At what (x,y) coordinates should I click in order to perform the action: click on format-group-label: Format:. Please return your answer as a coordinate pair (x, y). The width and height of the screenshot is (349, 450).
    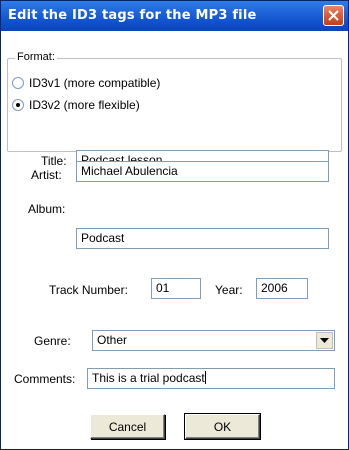
    Looking at the image, I should click on (36, 57).